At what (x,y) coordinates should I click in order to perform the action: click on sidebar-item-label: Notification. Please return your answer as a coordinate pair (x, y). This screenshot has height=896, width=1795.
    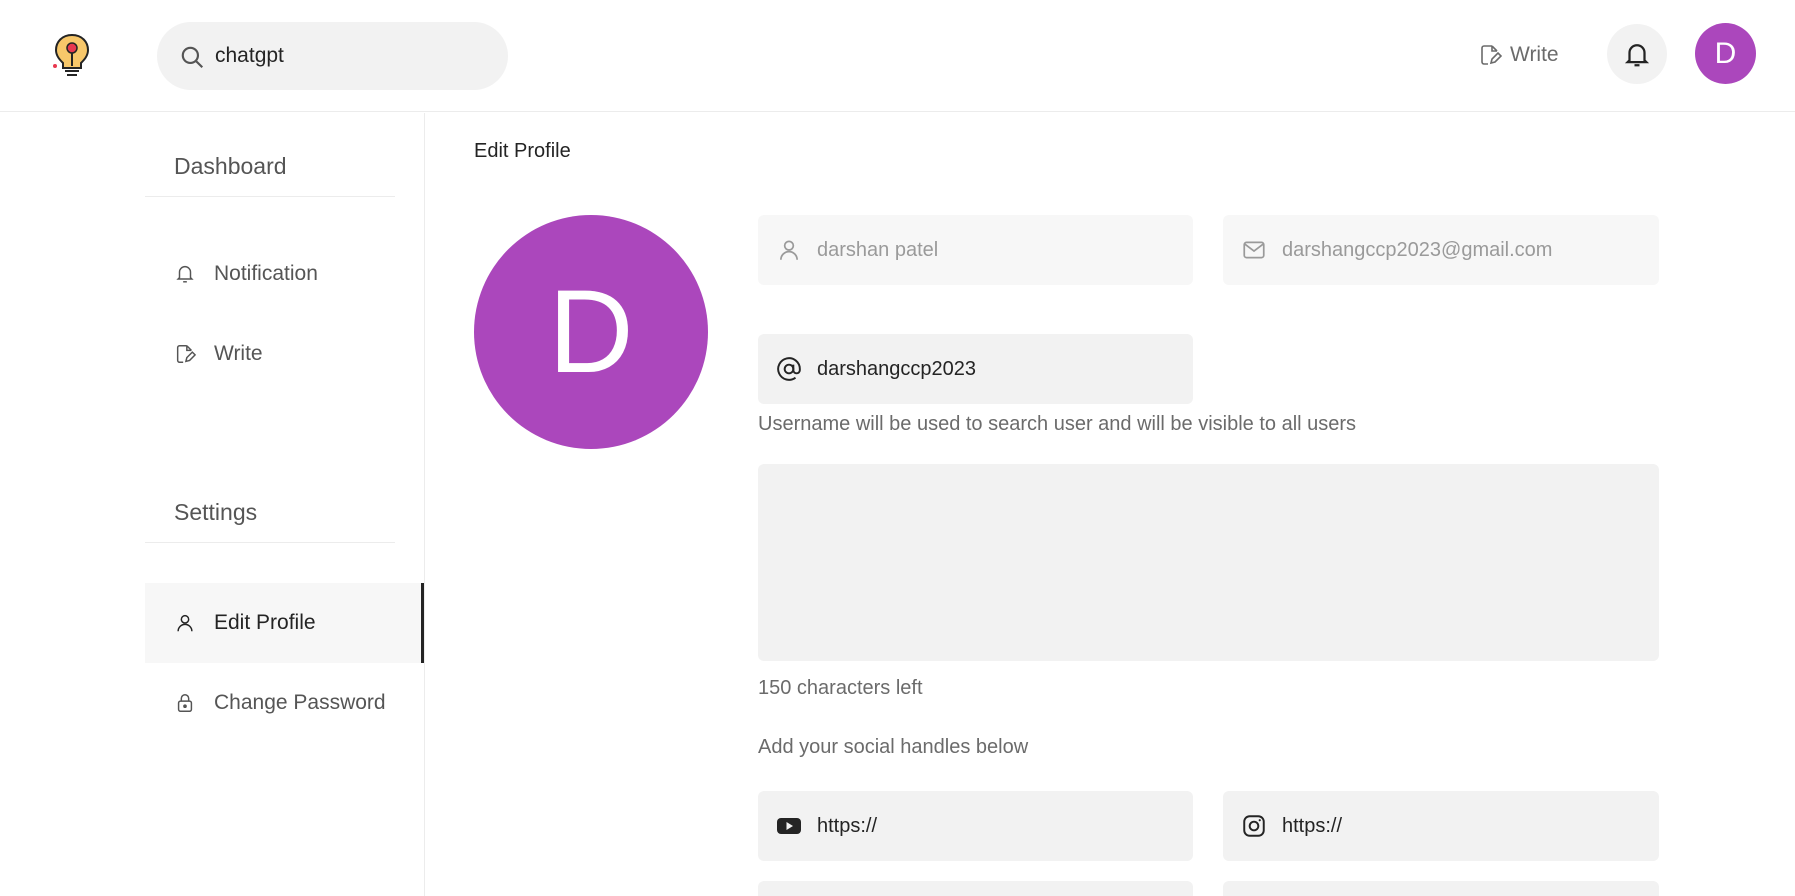
    Looking at the image, I should click on (266, 273).